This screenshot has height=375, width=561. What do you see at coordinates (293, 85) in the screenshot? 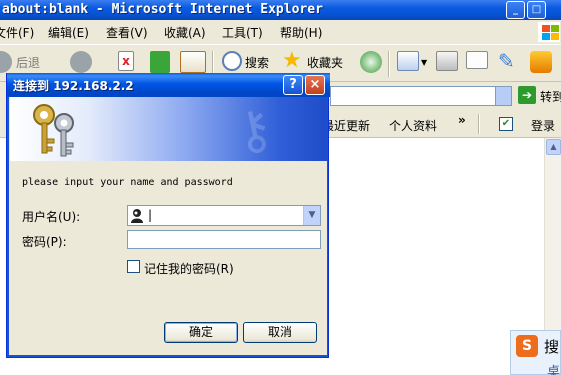
I see `help-button: ?` at bounding box center [293, 85].